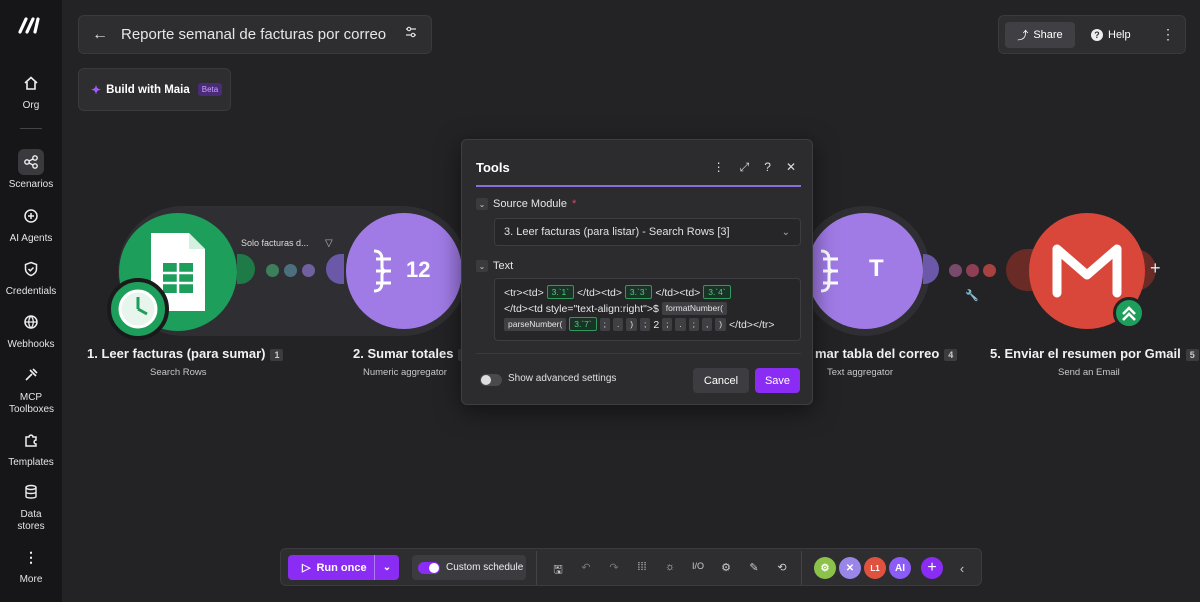  What do you see at coordinates (306, 568) in the screenshot?
I see `play-icon: ▷` at bounding box center [306, 568].